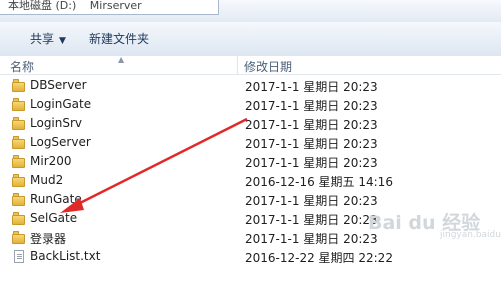 Image resolution: width=501 pixels, height=290 pixels. I want to click on annotation-arrow, so click(154, 165).